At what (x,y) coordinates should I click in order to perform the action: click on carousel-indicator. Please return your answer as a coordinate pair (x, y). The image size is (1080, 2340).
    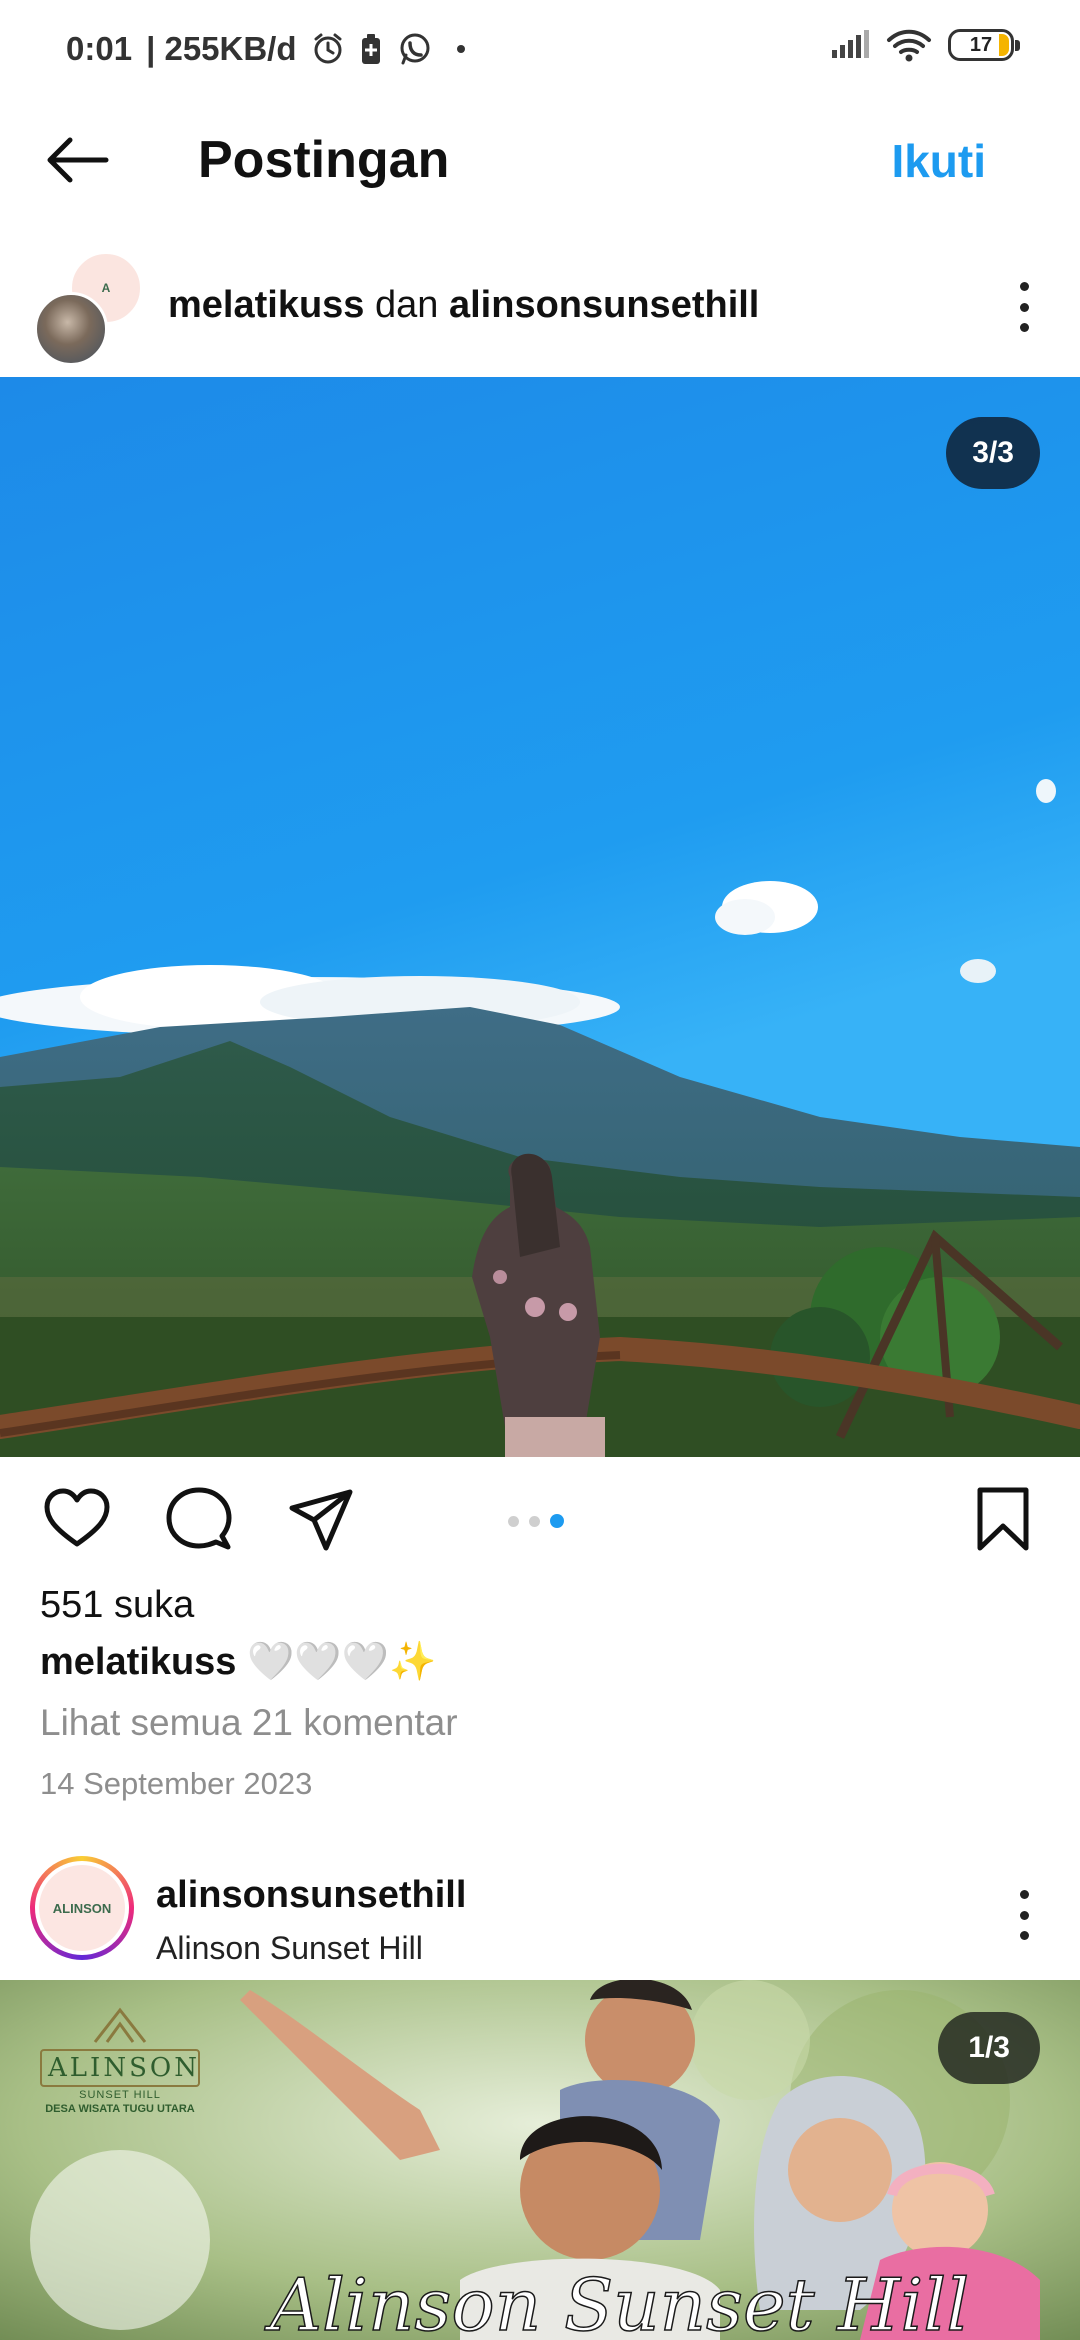
    Looking at the image, I should click on (536, 1521).